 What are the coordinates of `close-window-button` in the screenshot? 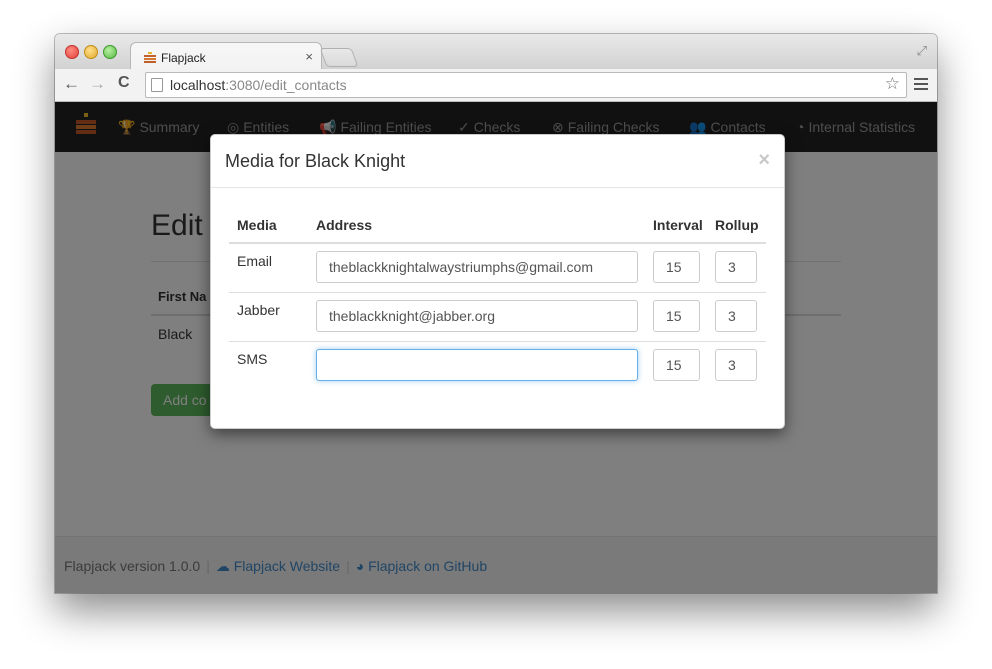 It's located at (72, 52).